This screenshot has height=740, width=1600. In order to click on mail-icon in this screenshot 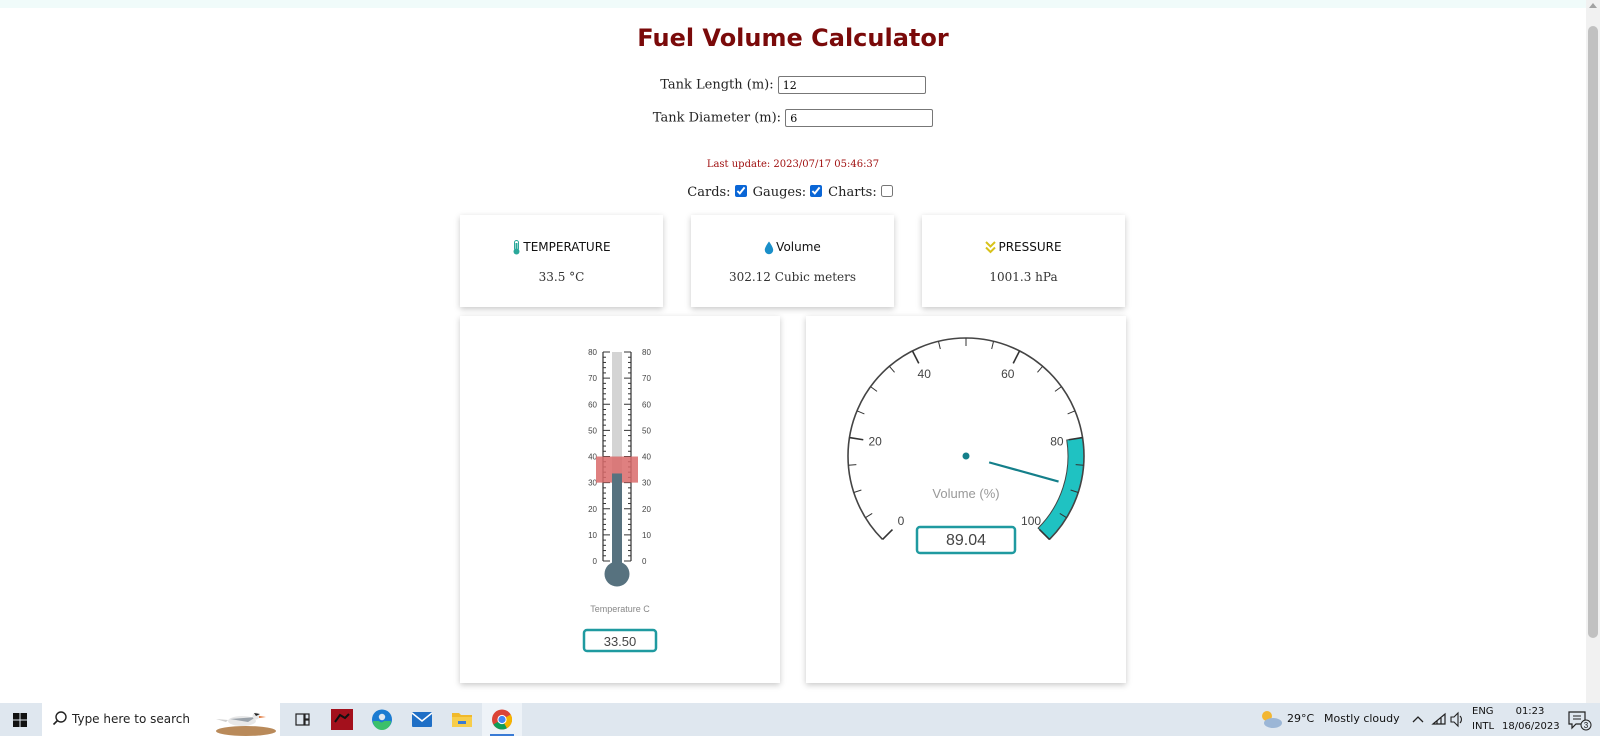, I will do `click(422, 719)`.